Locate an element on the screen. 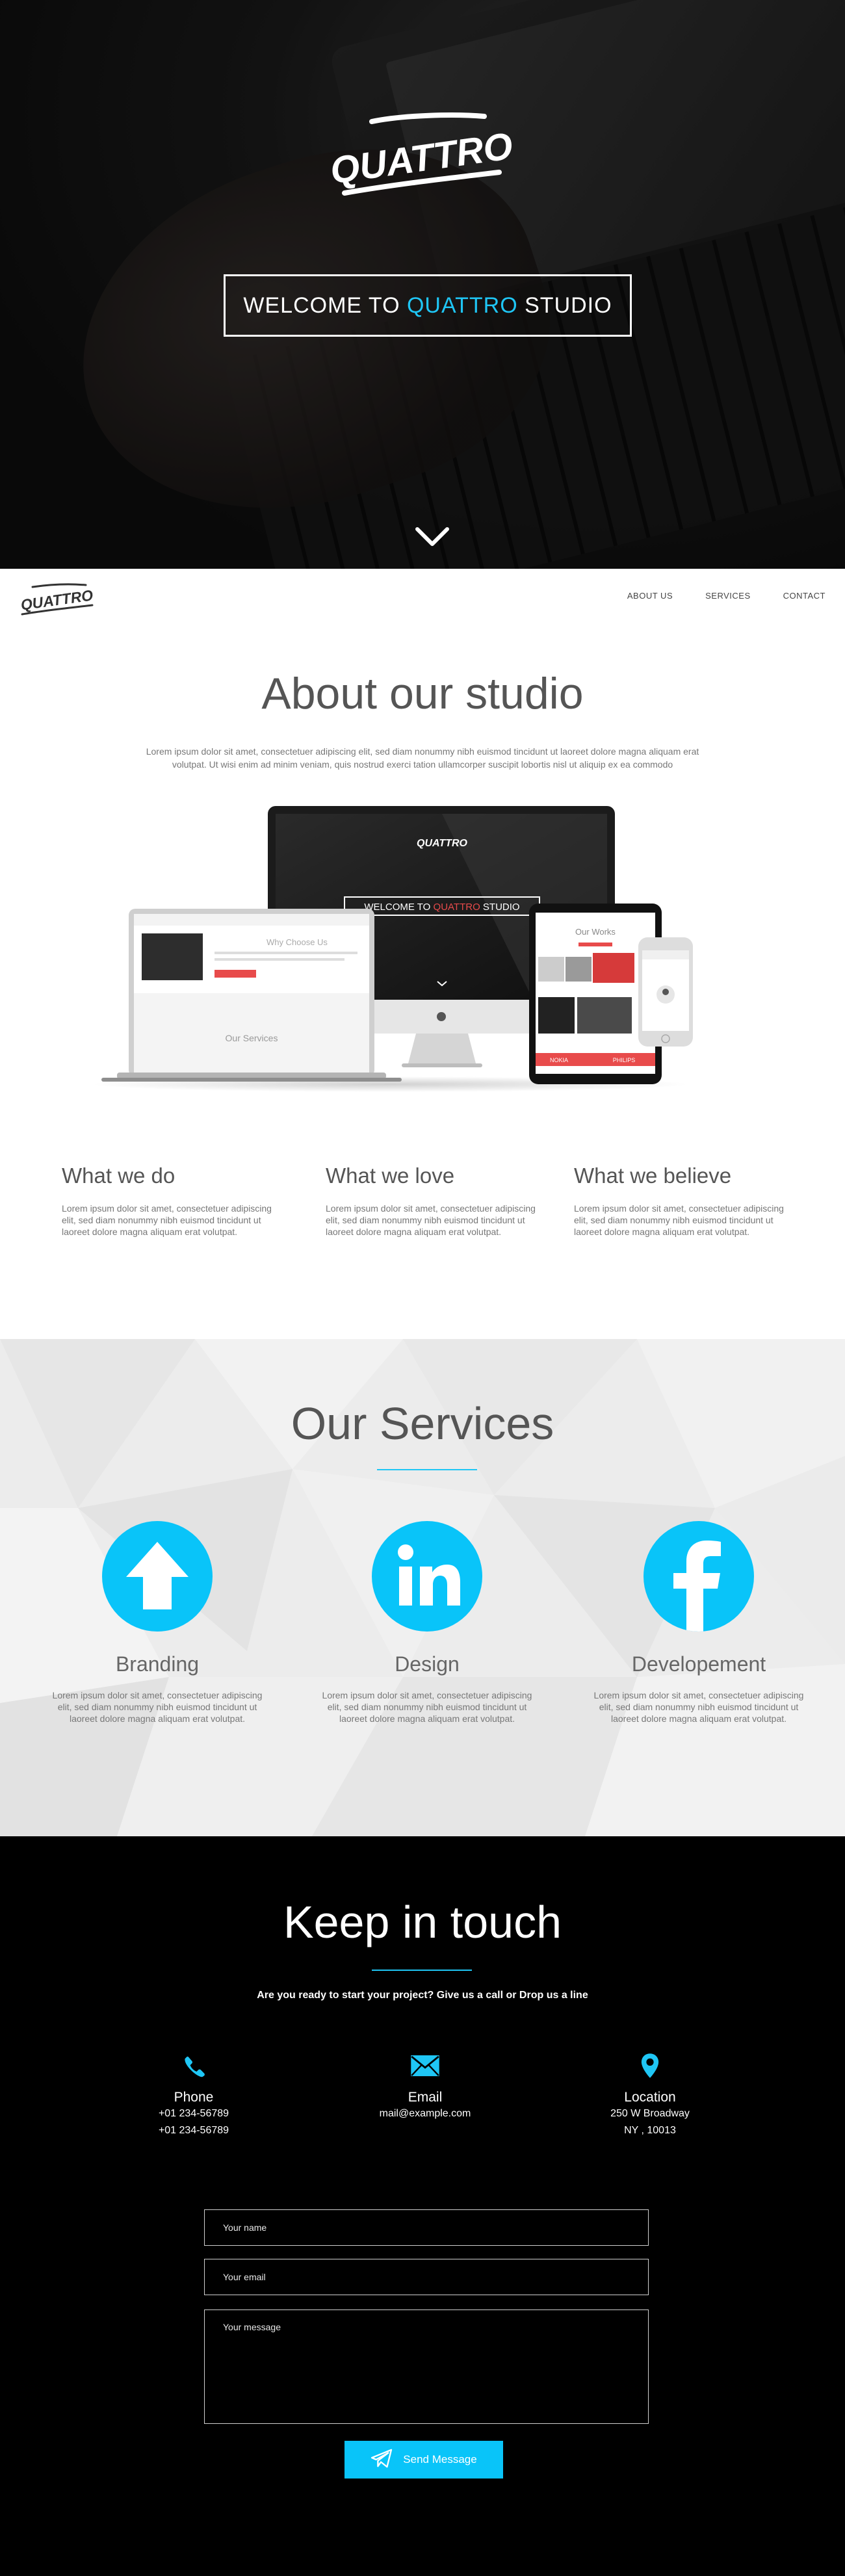  svg-text: NOKIA is located at coordinates (559, 1060).